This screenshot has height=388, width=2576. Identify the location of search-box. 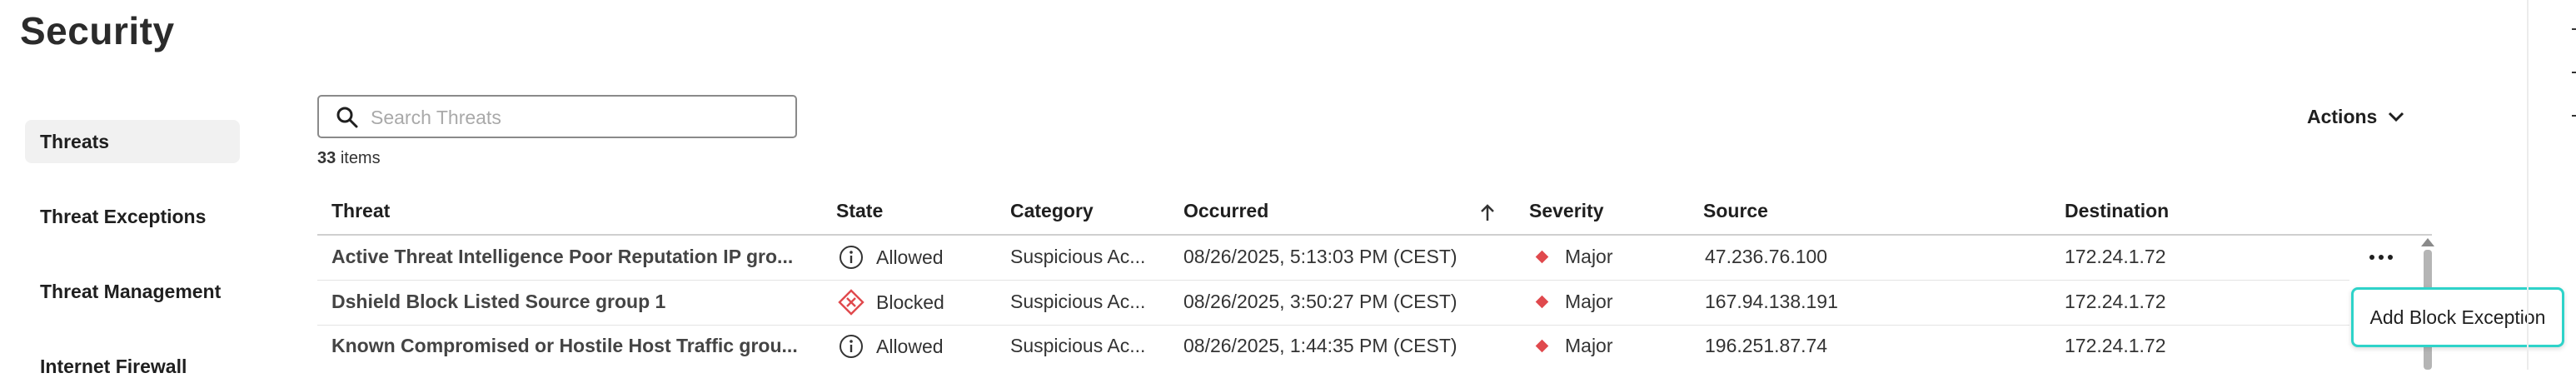
(557, 116).